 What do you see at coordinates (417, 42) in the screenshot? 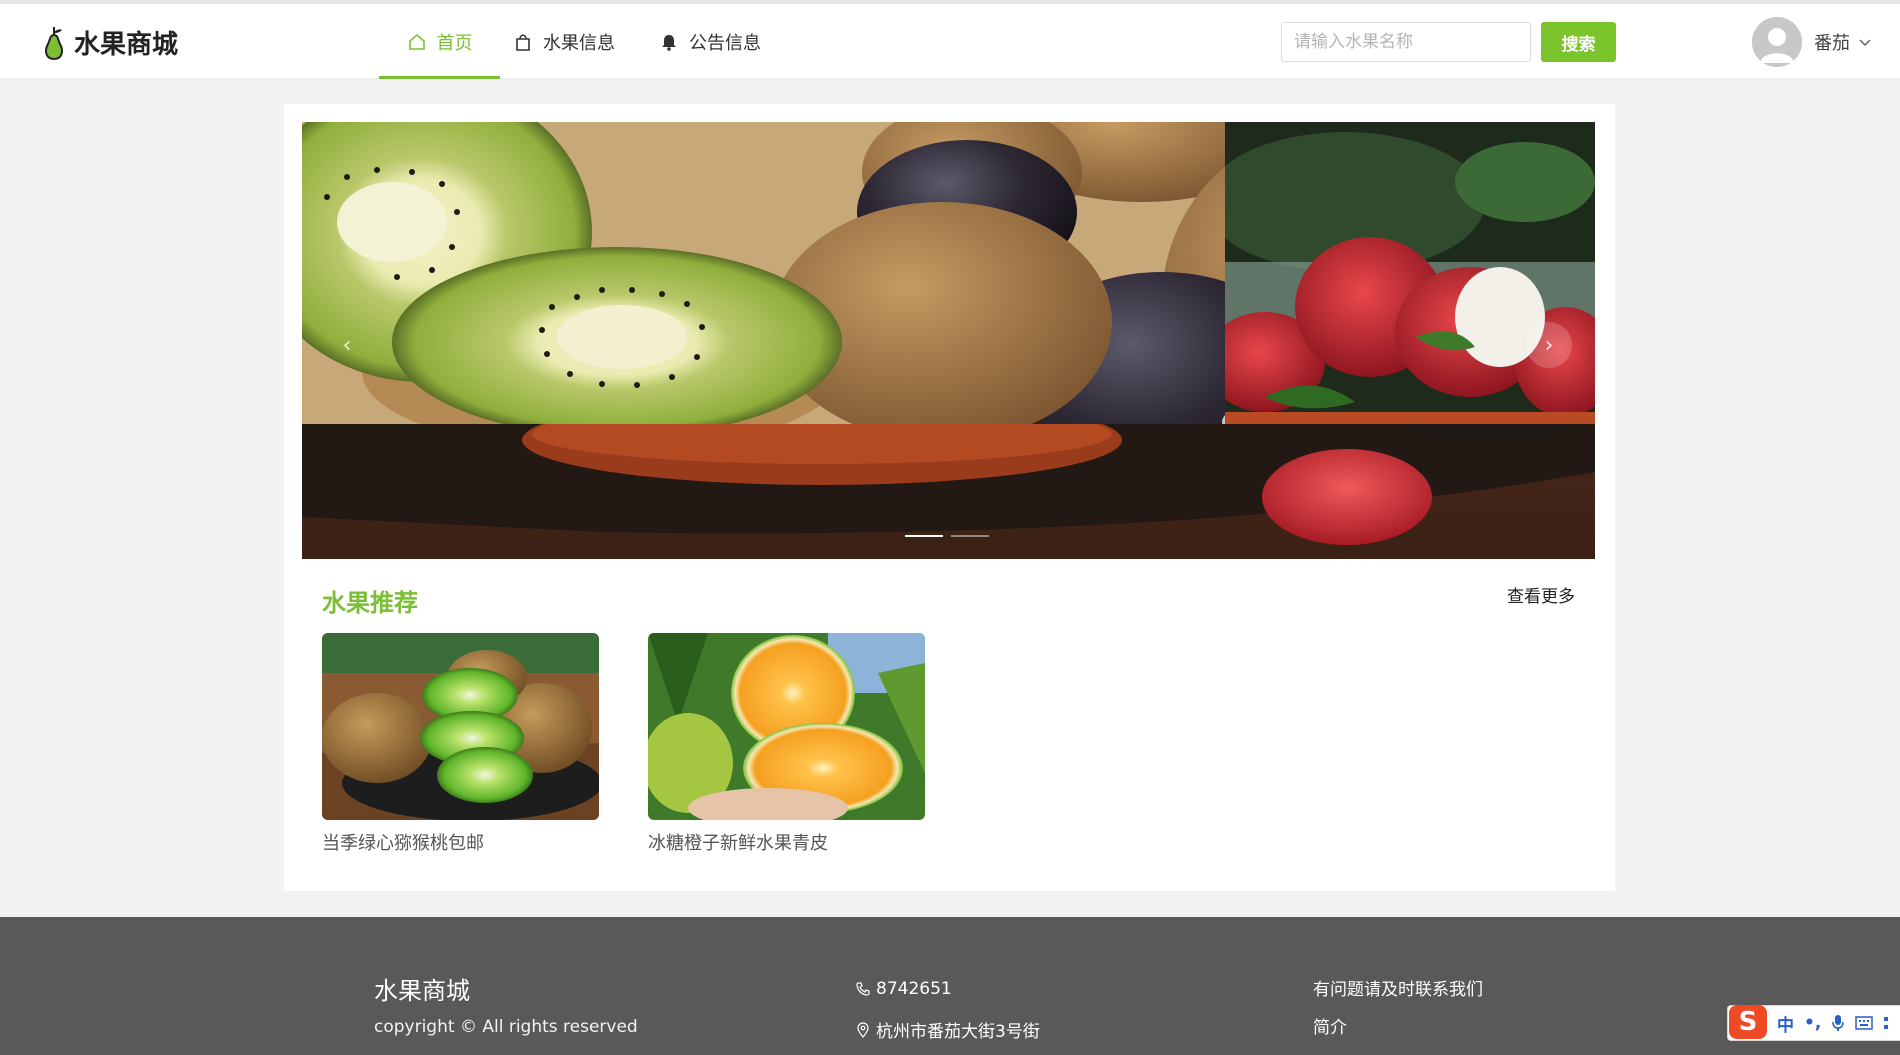
I see `home-icon` at bounding box center [417, 42].